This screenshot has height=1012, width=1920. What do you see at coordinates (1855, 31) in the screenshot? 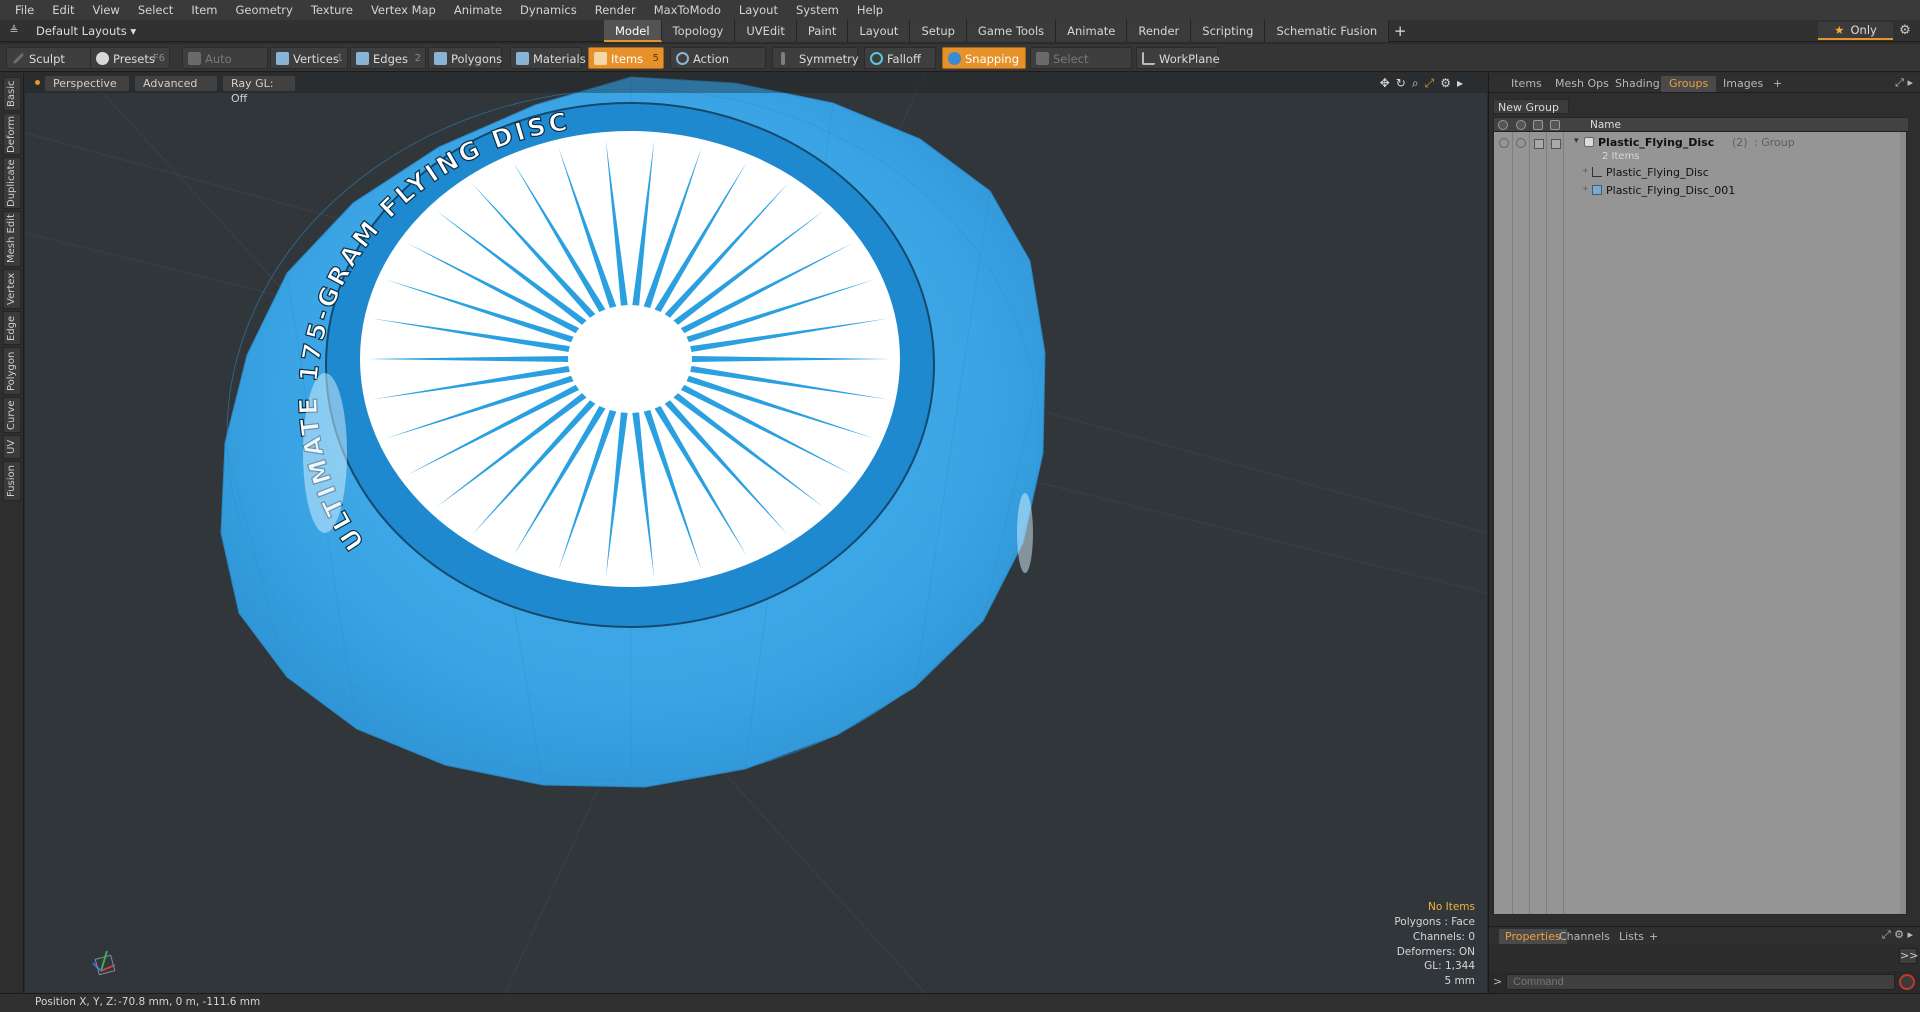
I see `only-toggle: ★ Only` at bounding box center [1855, 31].